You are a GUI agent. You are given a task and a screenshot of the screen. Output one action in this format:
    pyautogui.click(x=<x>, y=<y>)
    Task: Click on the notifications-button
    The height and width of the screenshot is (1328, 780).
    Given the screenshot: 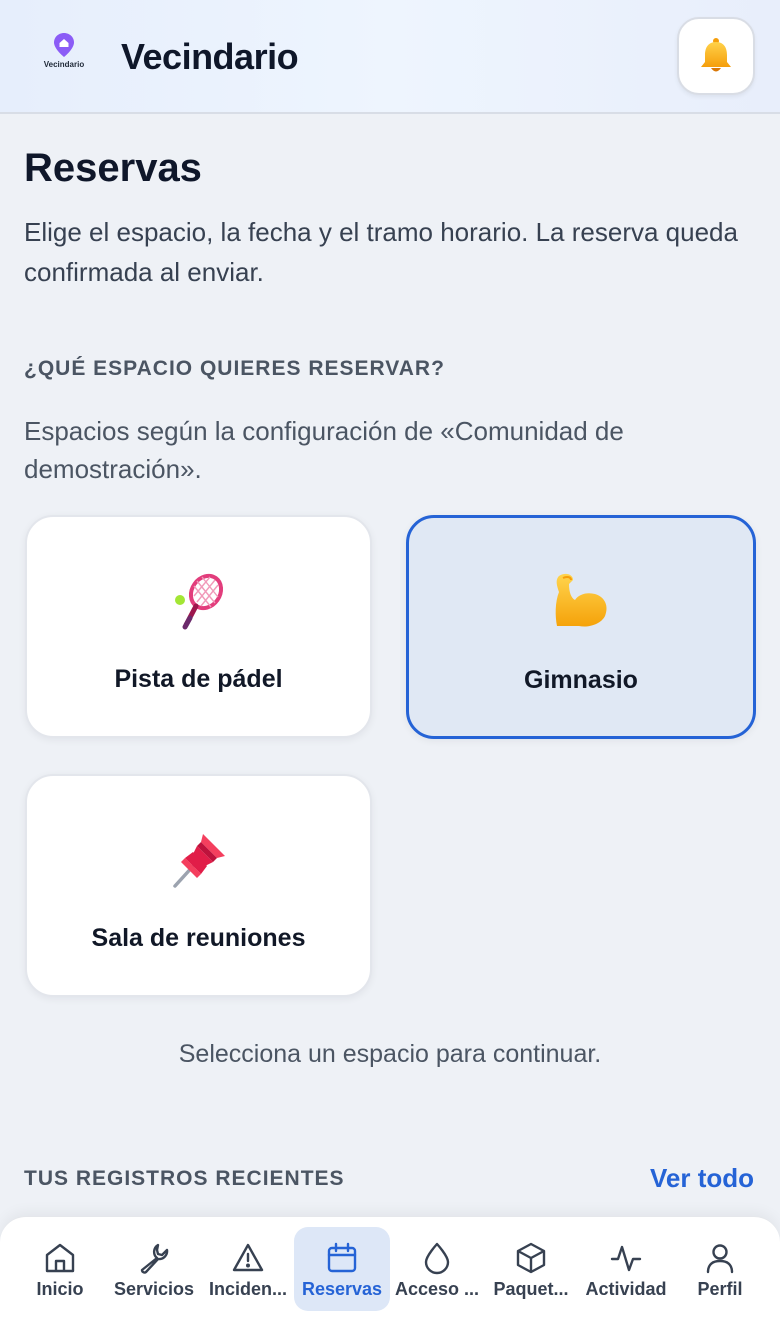 What is the action you would take?
    pyautogui.click(x=716, y=56)
    